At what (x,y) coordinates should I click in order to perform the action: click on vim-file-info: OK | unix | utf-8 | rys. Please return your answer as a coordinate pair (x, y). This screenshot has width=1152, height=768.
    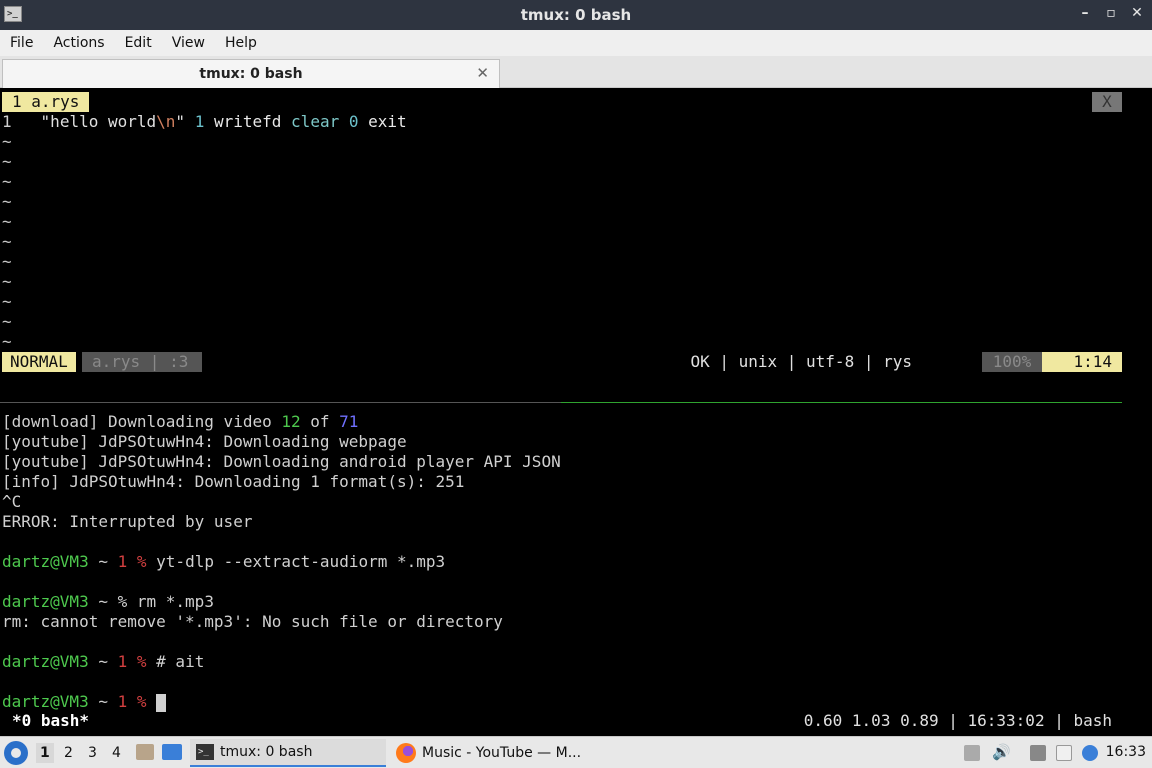
    Looking at the image, I should click on (801, 361).